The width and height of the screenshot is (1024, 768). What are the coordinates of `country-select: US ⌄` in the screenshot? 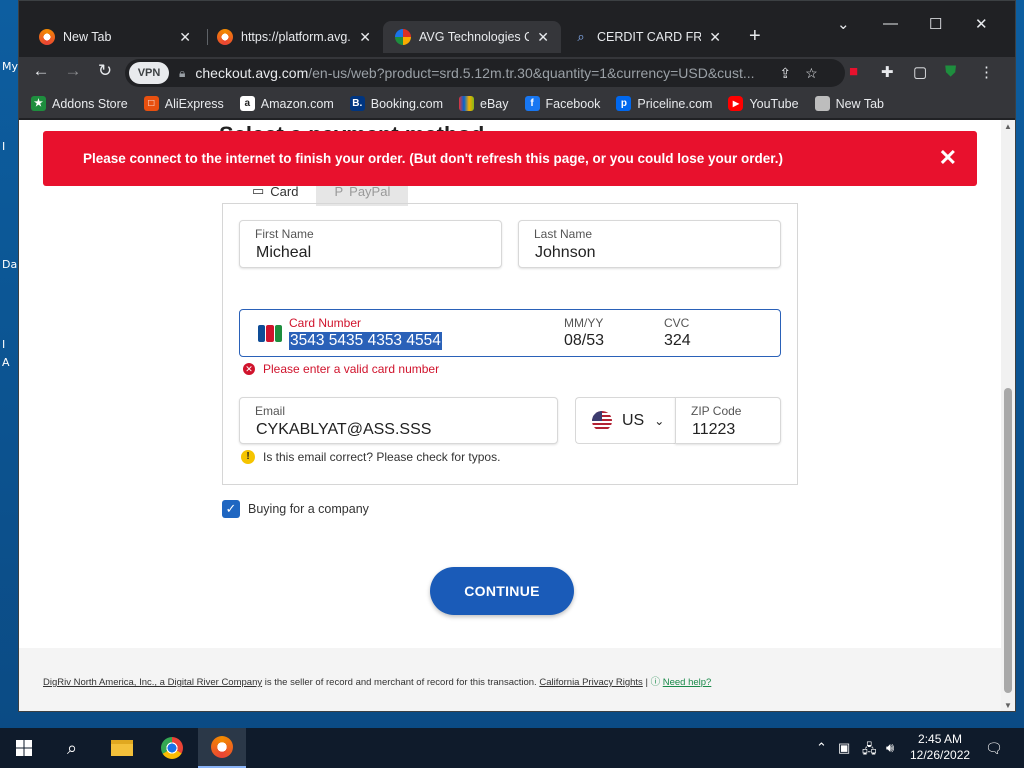 It's located at (626, 420).